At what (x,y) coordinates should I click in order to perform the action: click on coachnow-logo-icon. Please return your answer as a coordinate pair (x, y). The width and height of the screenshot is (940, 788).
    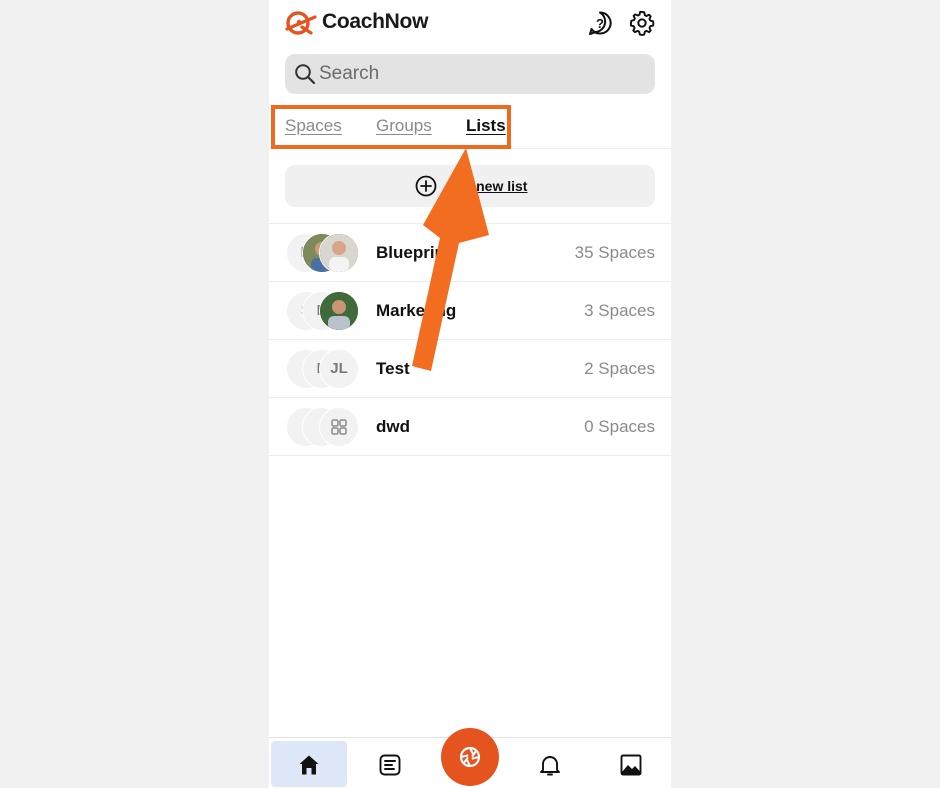
    Looking at the image, I should click on (301, 23).